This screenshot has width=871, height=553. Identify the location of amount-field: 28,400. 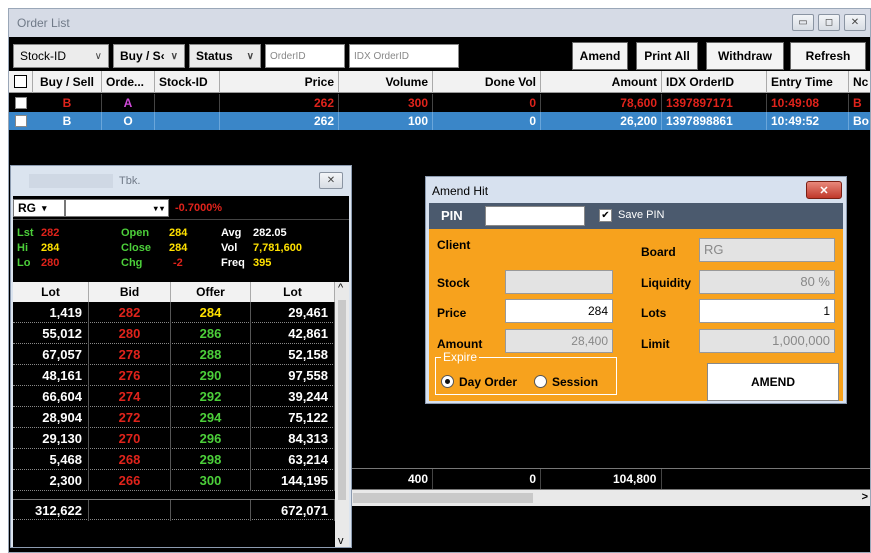
(559, 341).